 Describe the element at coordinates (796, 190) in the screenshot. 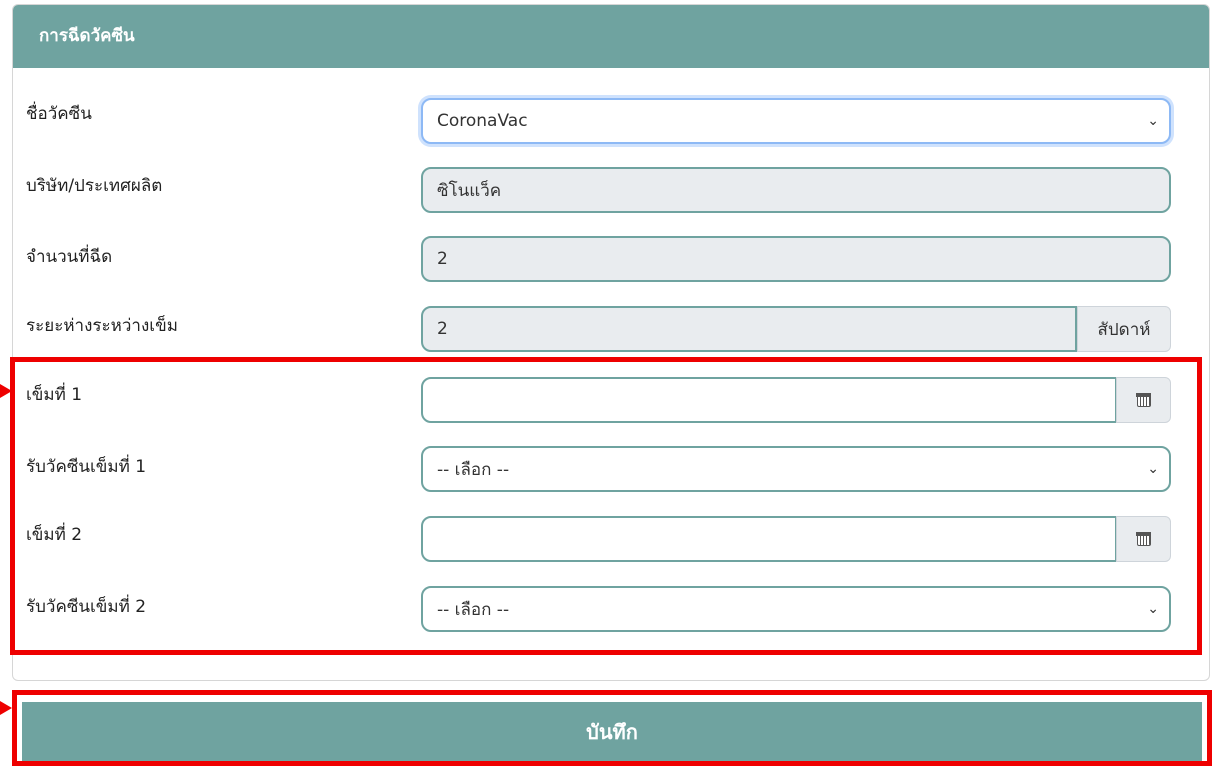

I see `manufacturer-field: ซิโนแว็ค` at that location.